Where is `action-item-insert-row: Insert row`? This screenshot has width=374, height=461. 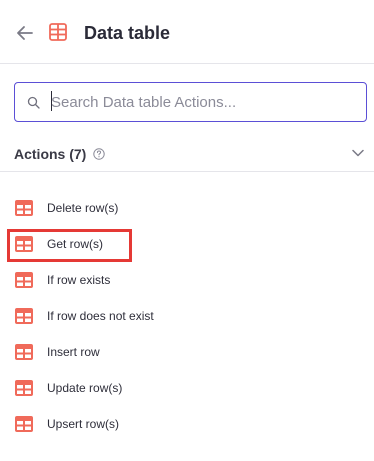
action-item-insert-row: Insert row is located at coordinates (187, 352).